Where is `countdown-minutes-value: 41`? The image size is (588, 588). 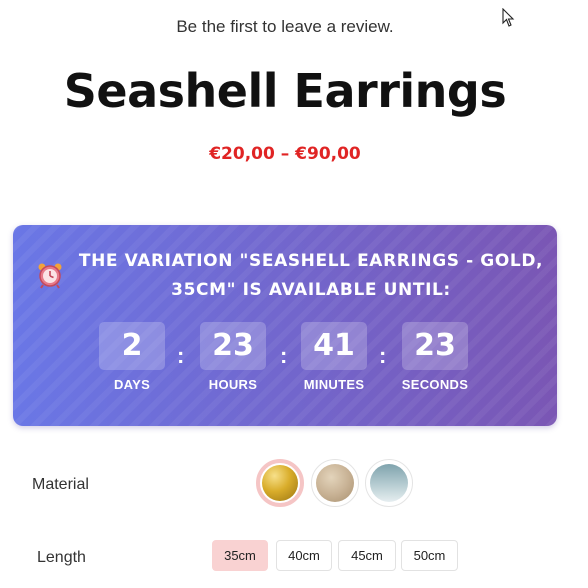
countdown-minutes-value: 41 is located at coordinates (334, 346).